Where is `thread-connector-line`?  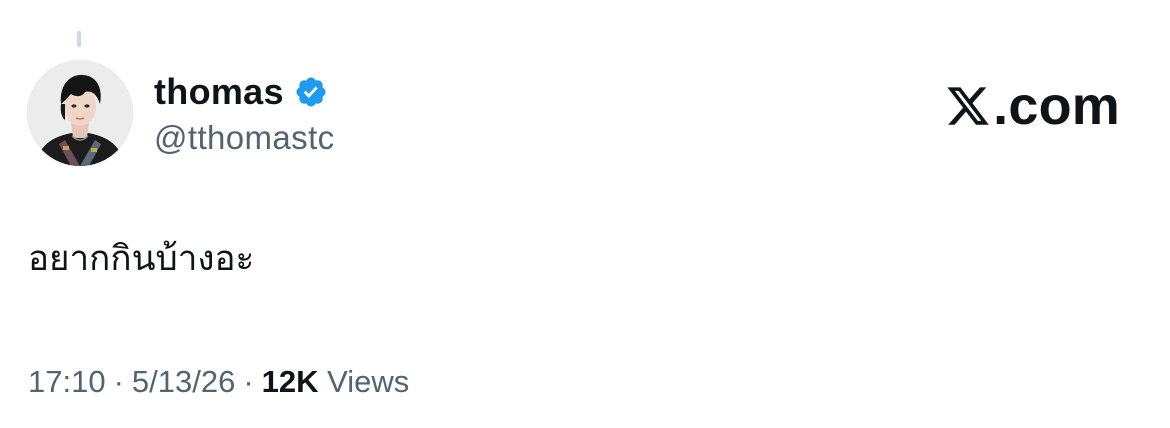 thread-connector-line is located at coordinates (79, 39).